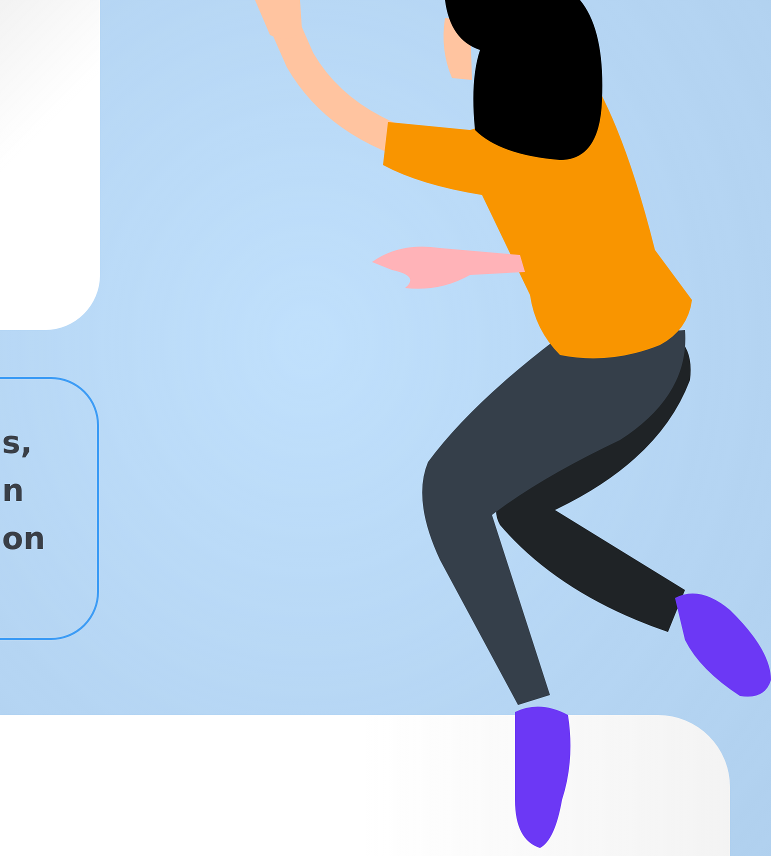 This screenshot has width=771, height=856. What do you see at coordinates (18, 443) in the screenshot?
I see `callout-text-line: s,` at bounding box center [18, 443].